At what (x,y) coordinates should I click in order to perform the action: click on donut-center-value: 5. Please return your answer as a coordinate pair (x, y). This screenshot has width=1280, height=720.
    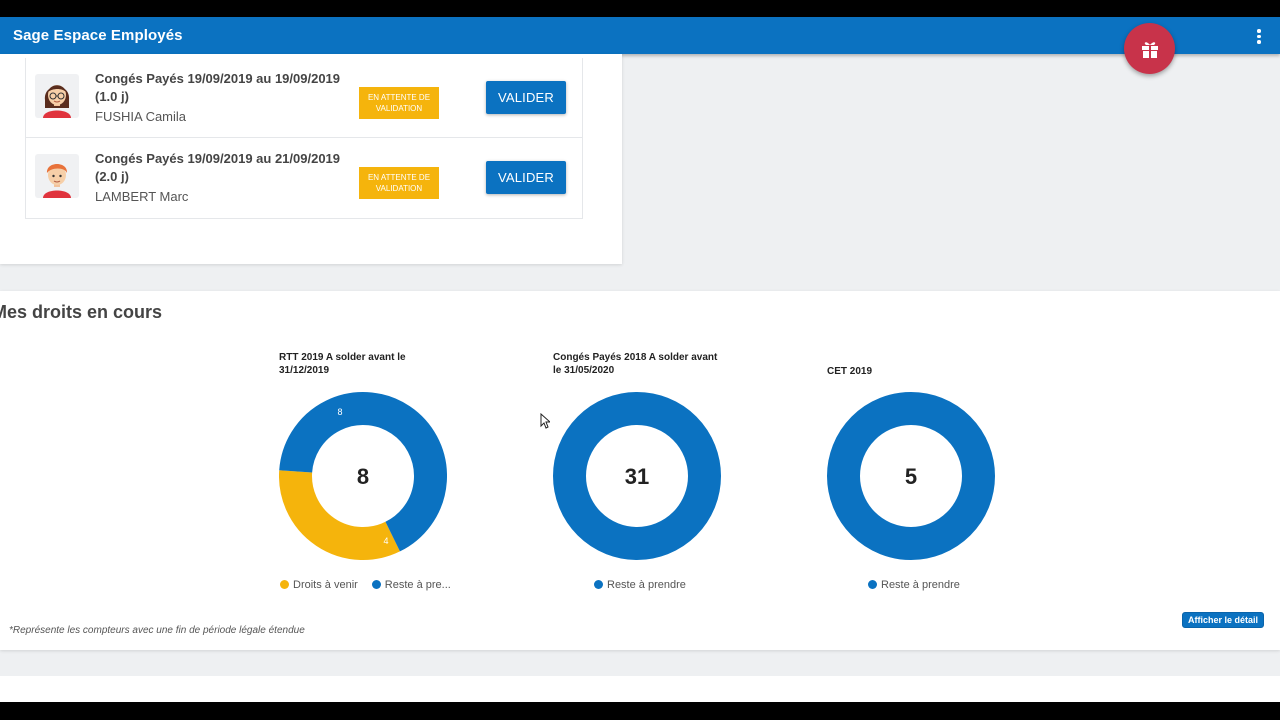
    Looking at the image, I should click on (911, 476).